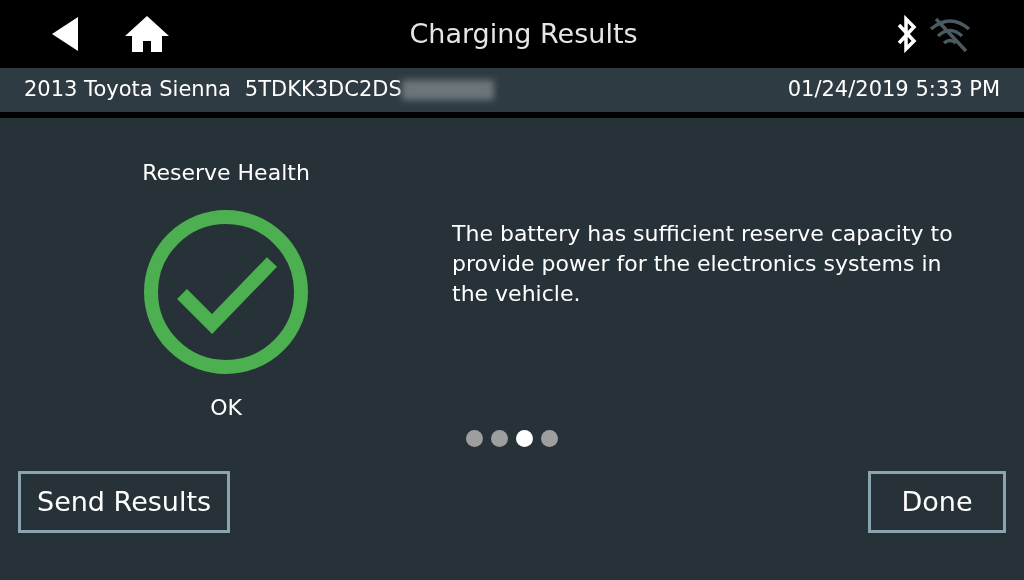 This screenshot has width=1024, height=580. I want to click on wifi-off-icon, so click(950, 34).